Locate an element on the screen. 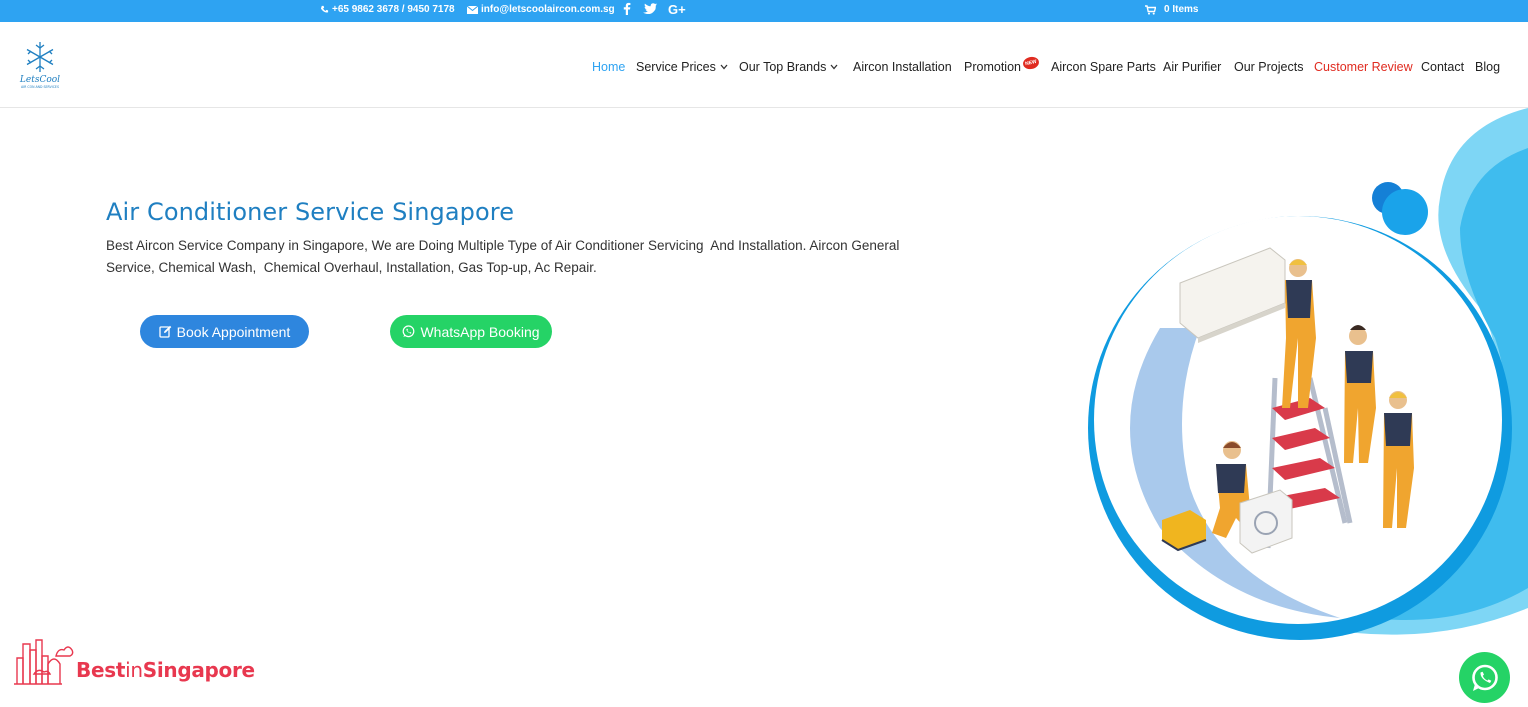  book-appointment-button: Book Appointment is located at coordinates (224, 331).